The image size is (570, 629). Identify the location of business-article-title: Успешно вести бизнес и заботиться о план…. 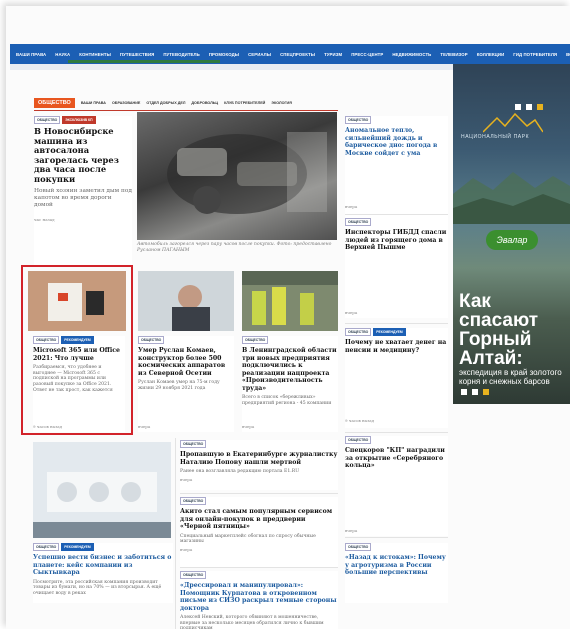
(103, 565).